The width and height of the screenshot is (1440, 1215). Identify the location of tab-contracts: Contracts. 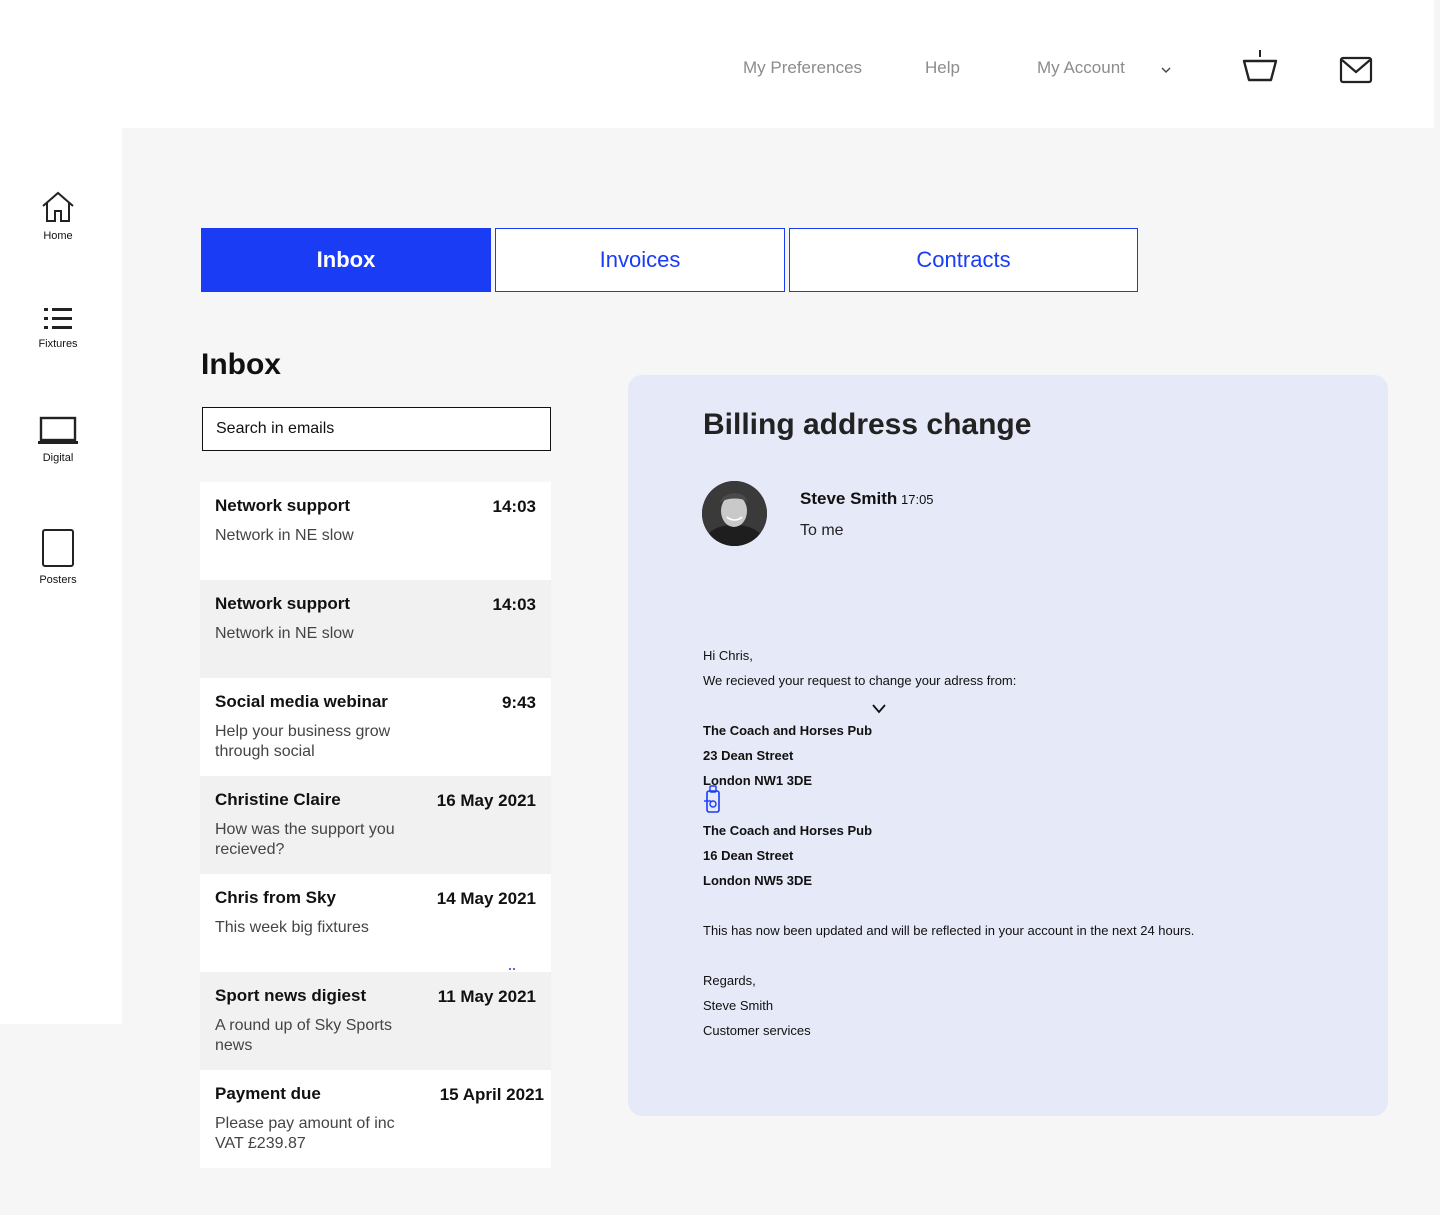
(963, 260).